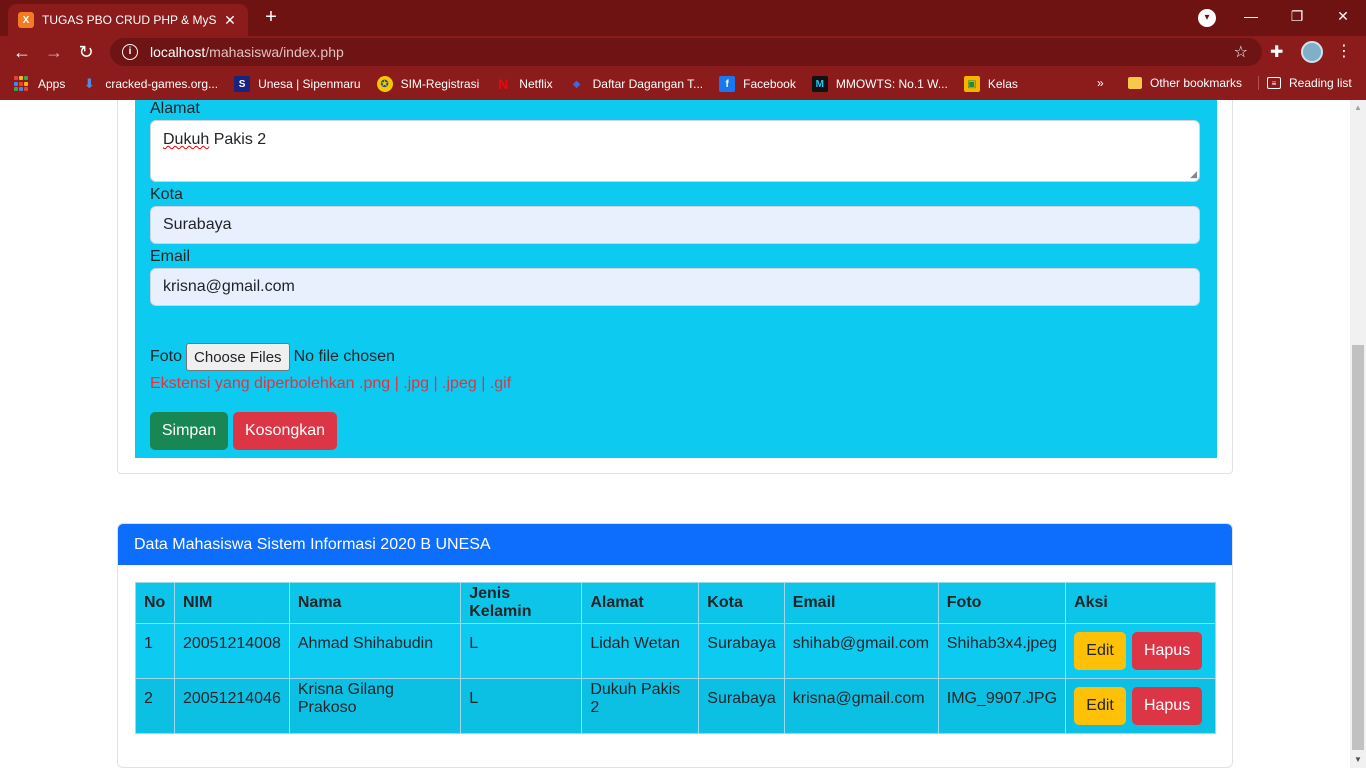 This screenshot has height=768, width=1366. I want to click on reload-icon: ↻, so click(86, 52).